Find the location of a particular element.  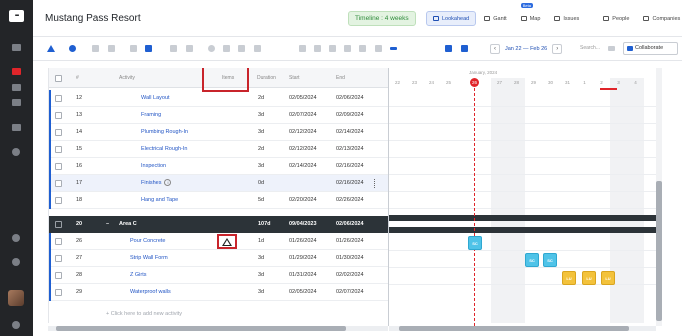

activity-name: Framing is located at coordinates (151, 115).